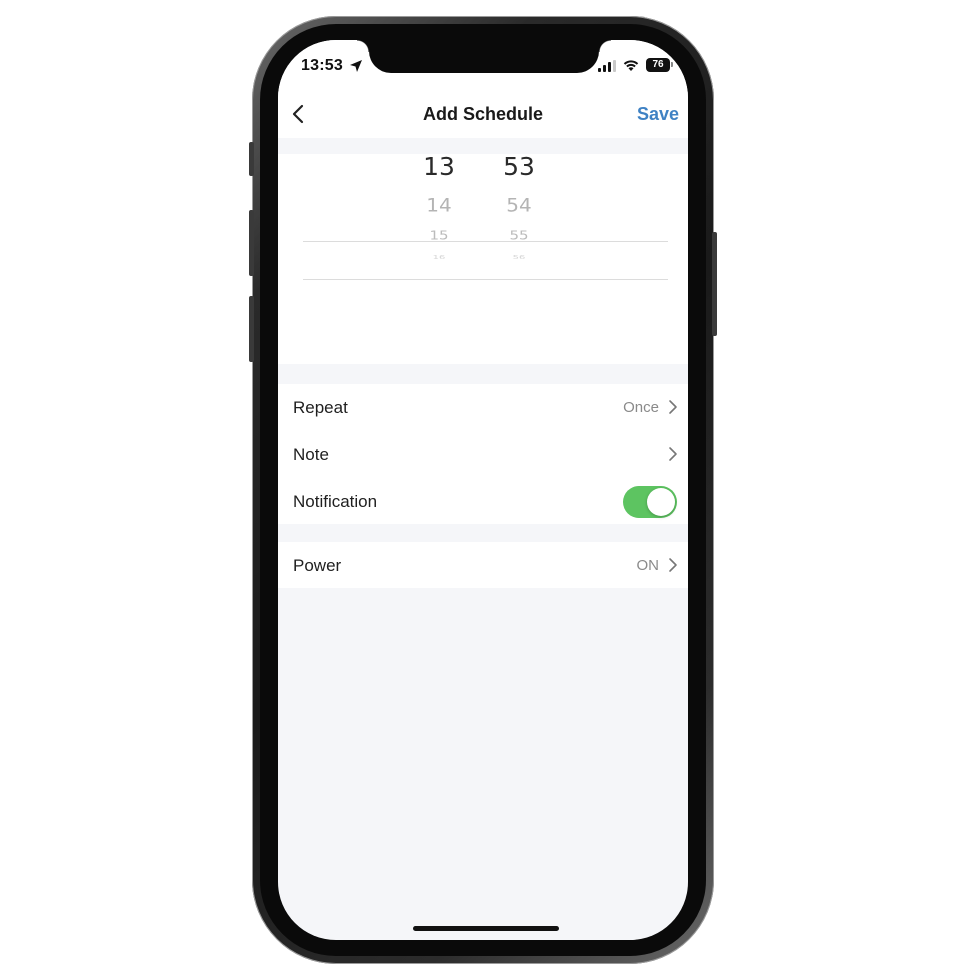 This screenshot has width=980, height=980. Describe the element at coordinates (486, 928) in the screenshot. I see `home-indicator` at that location.